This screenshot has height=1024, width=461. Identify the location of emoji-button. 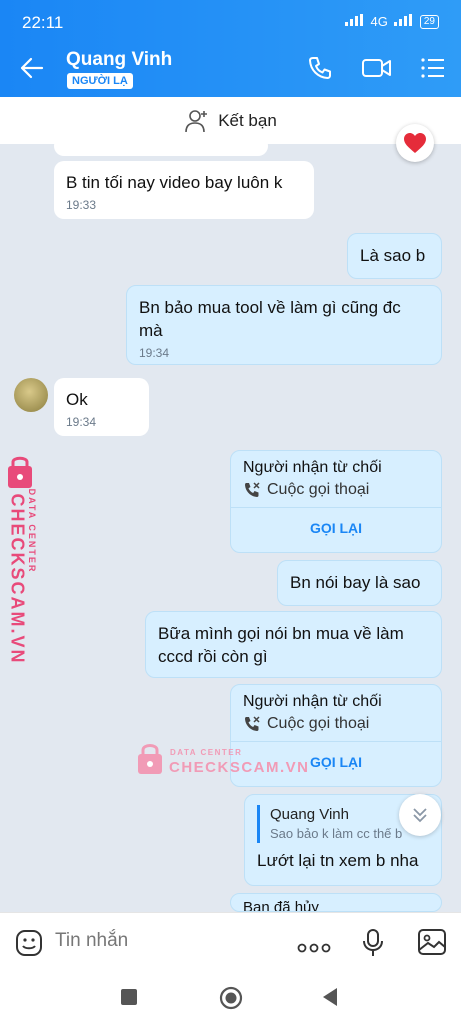
(29, 945).